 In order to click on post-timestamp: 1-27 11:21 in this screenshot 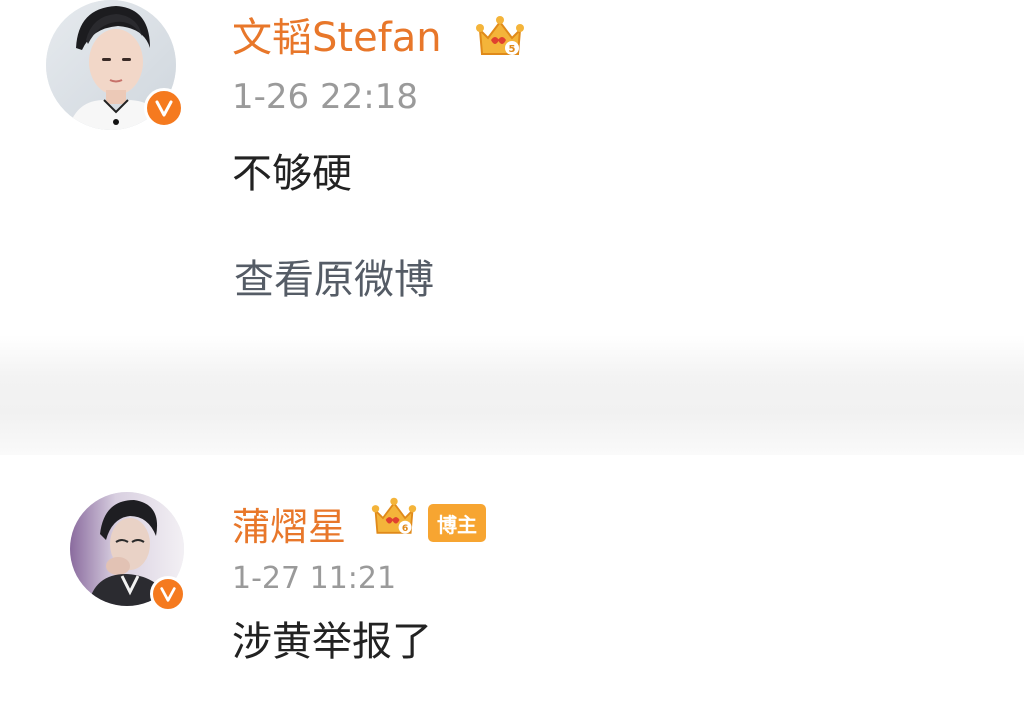, I will do `click(314, 578)`.